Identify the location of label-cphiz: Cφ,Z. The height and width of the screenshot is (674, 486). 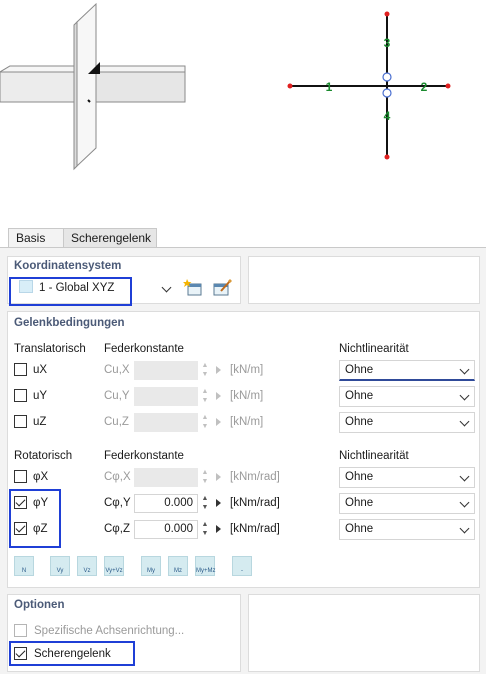
(117, 529).